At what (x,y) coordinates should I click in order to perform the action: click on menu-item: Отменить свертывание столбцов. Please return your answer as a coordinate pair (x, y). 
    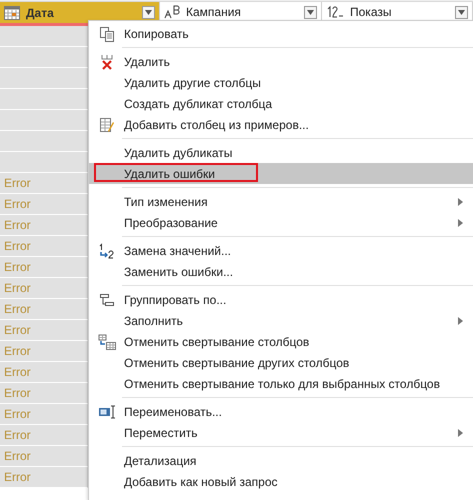
    Looking at the image, I should click on (281, 341).